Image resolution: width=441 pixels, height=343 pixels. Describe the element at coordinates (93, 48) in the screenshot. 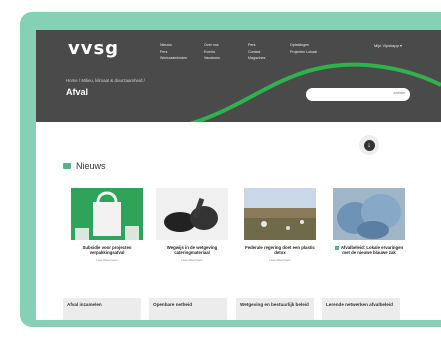

I see `site-logo: vvsg` at that location.